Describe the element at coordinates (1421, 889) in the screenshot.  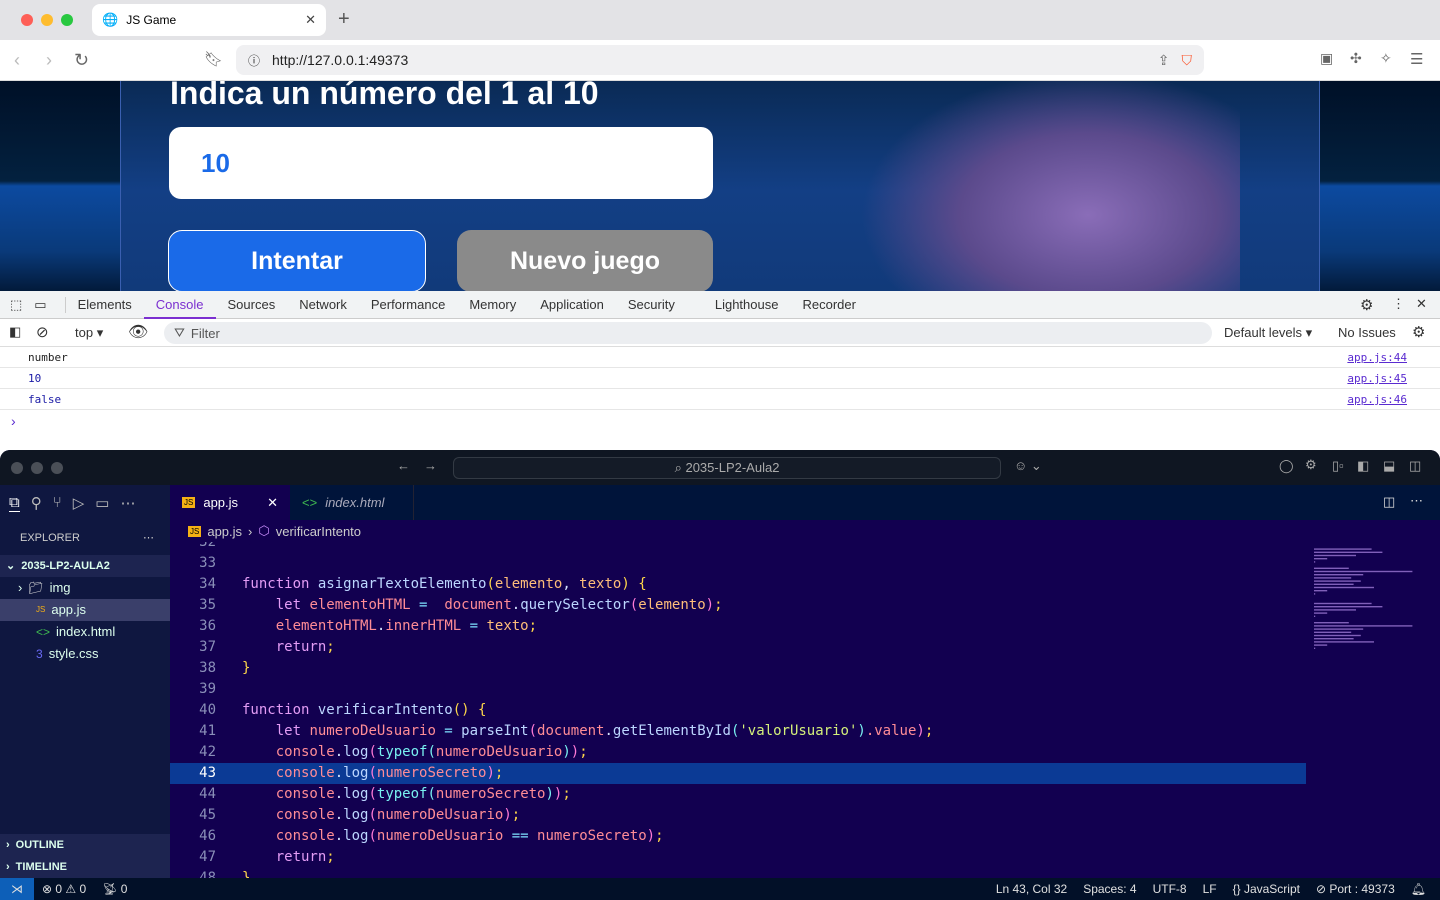
I see `notifications-bell-icon: 🔔︎` at that location.